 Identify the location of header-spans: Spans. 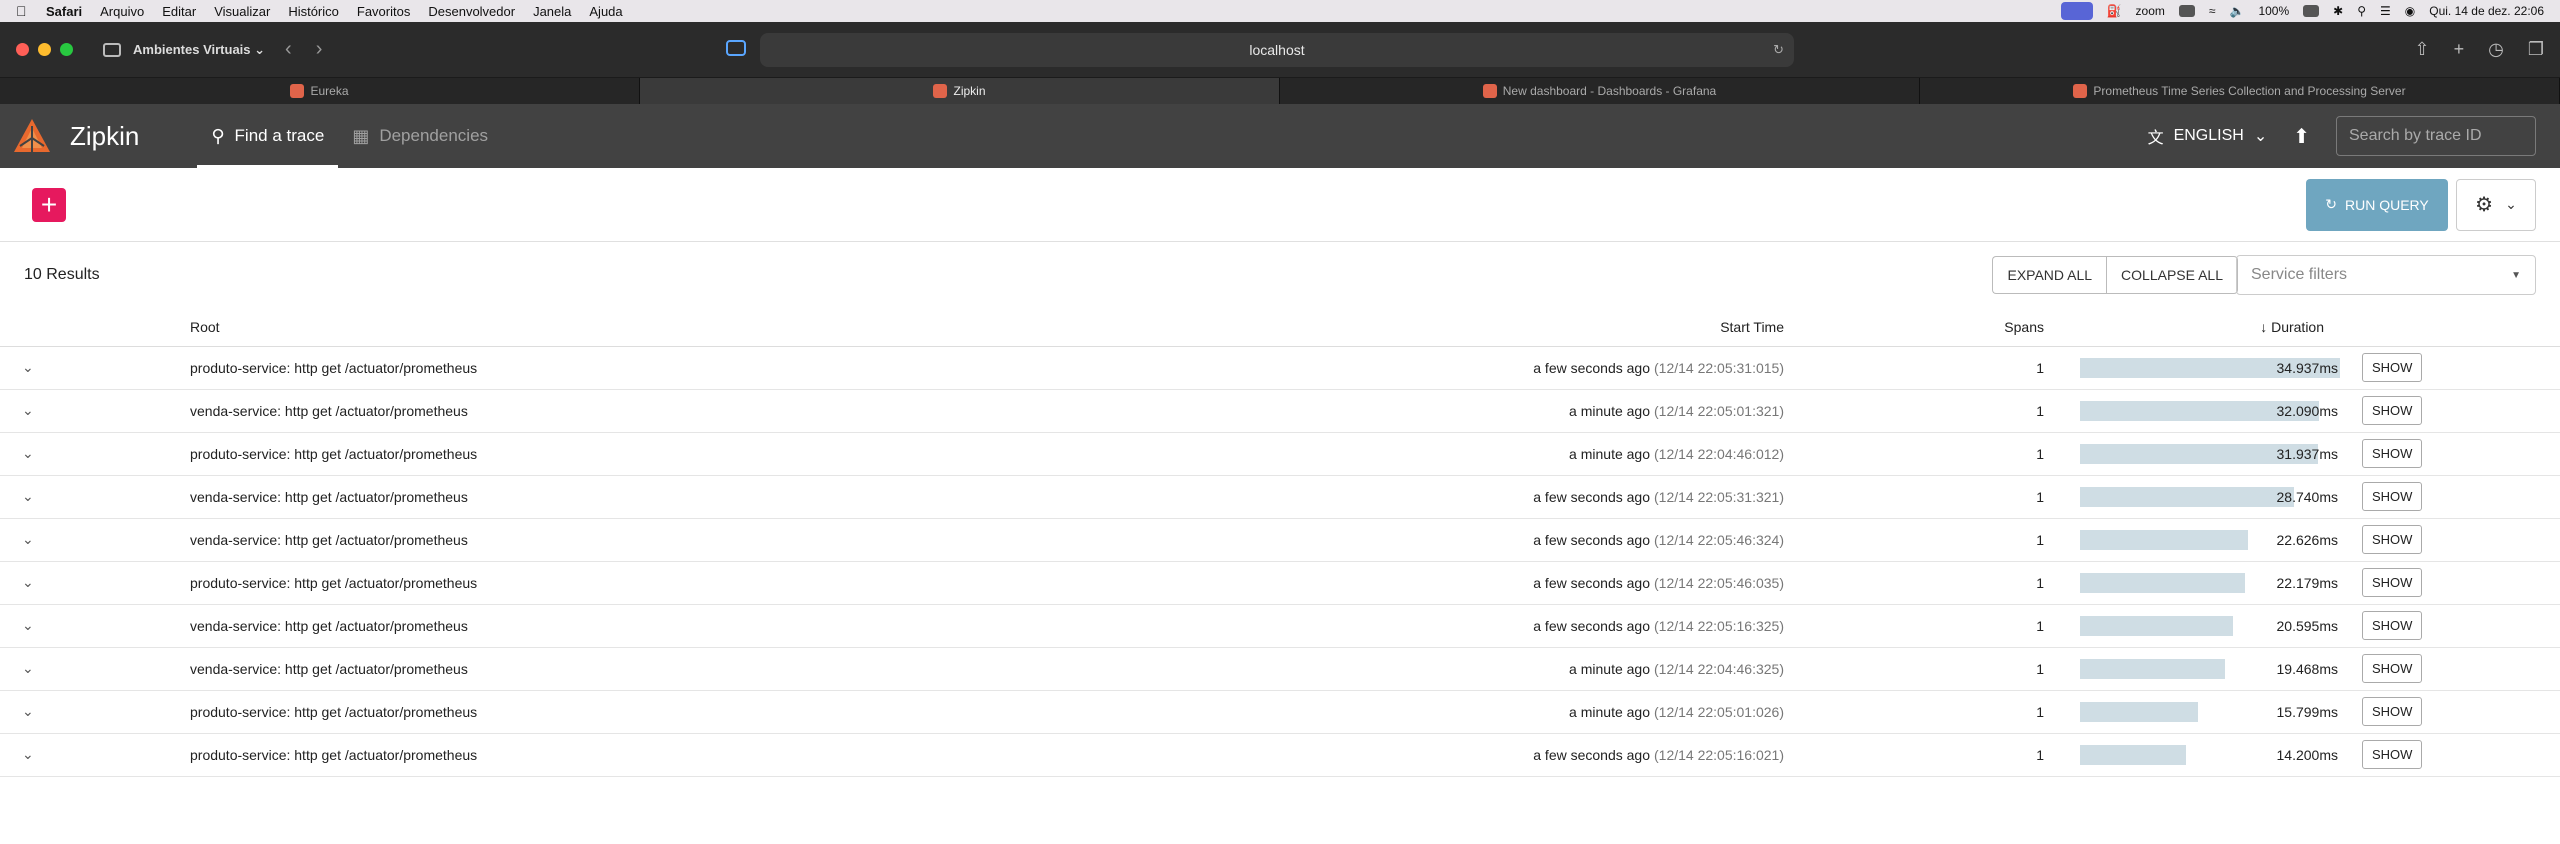
(1926, 327).